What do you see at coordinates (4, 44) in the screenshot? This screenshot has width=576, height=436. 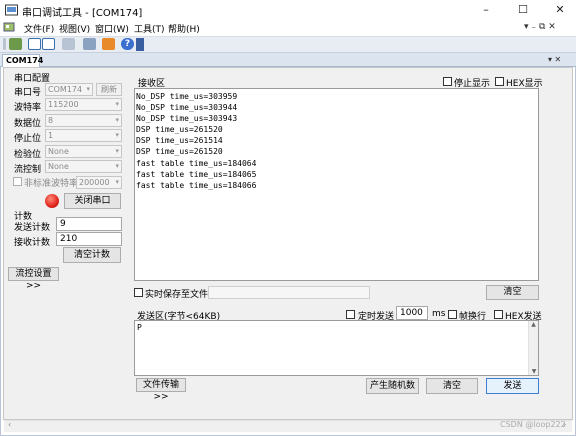 I see `toolbar-grip` at bounding box center [4, 44].